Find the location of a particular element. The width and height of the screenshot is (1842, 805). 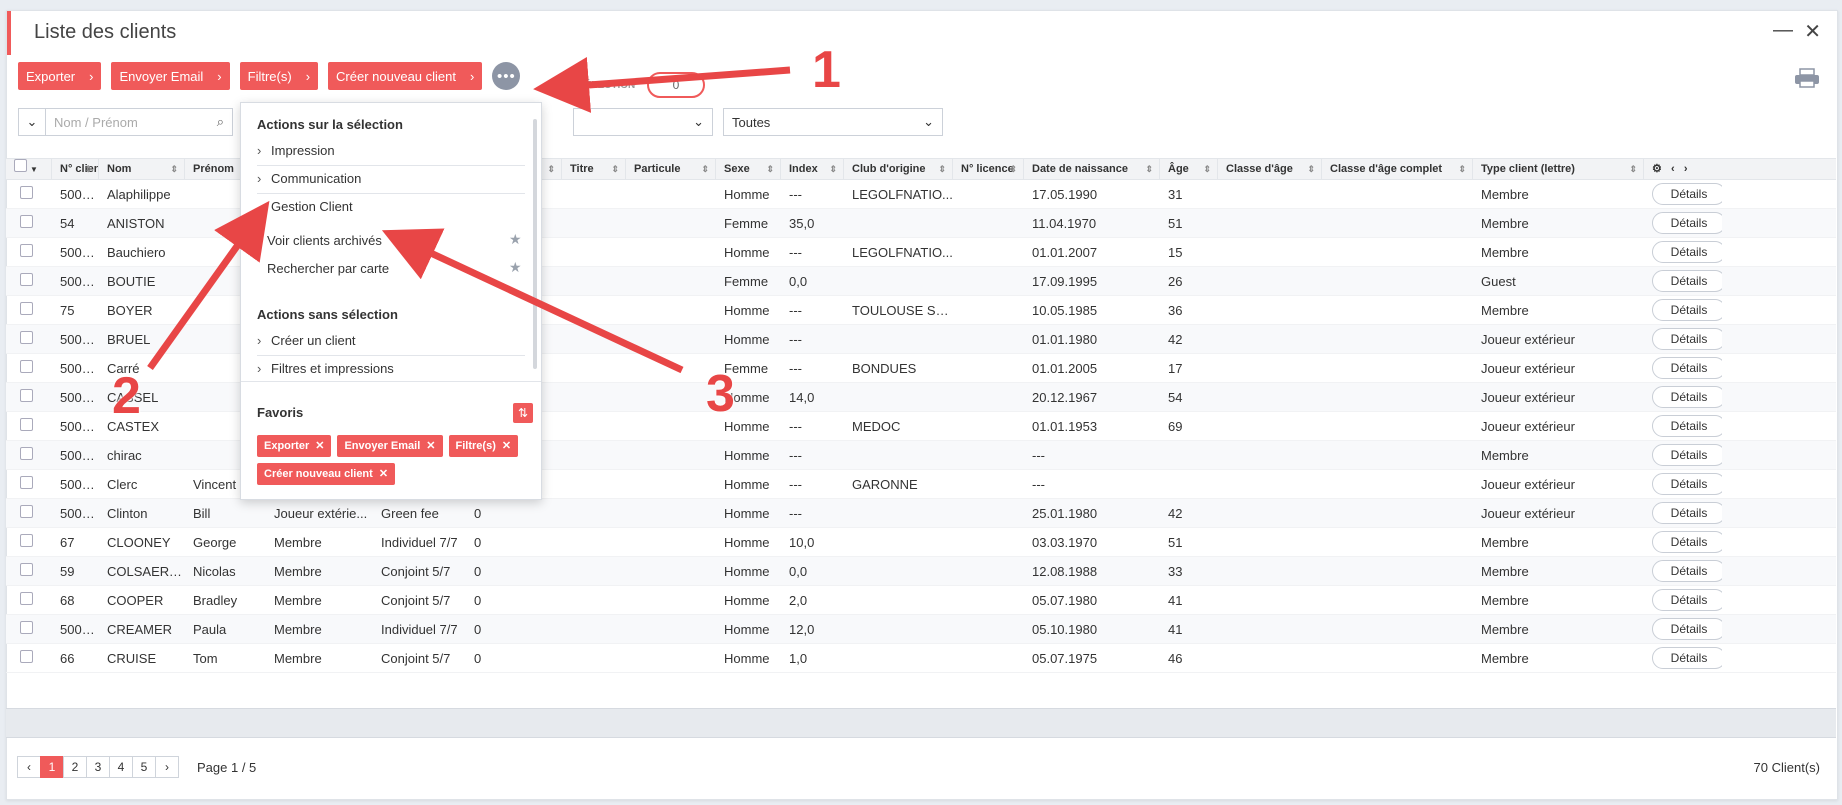

print-icon is located at coordinates (1807, 78).